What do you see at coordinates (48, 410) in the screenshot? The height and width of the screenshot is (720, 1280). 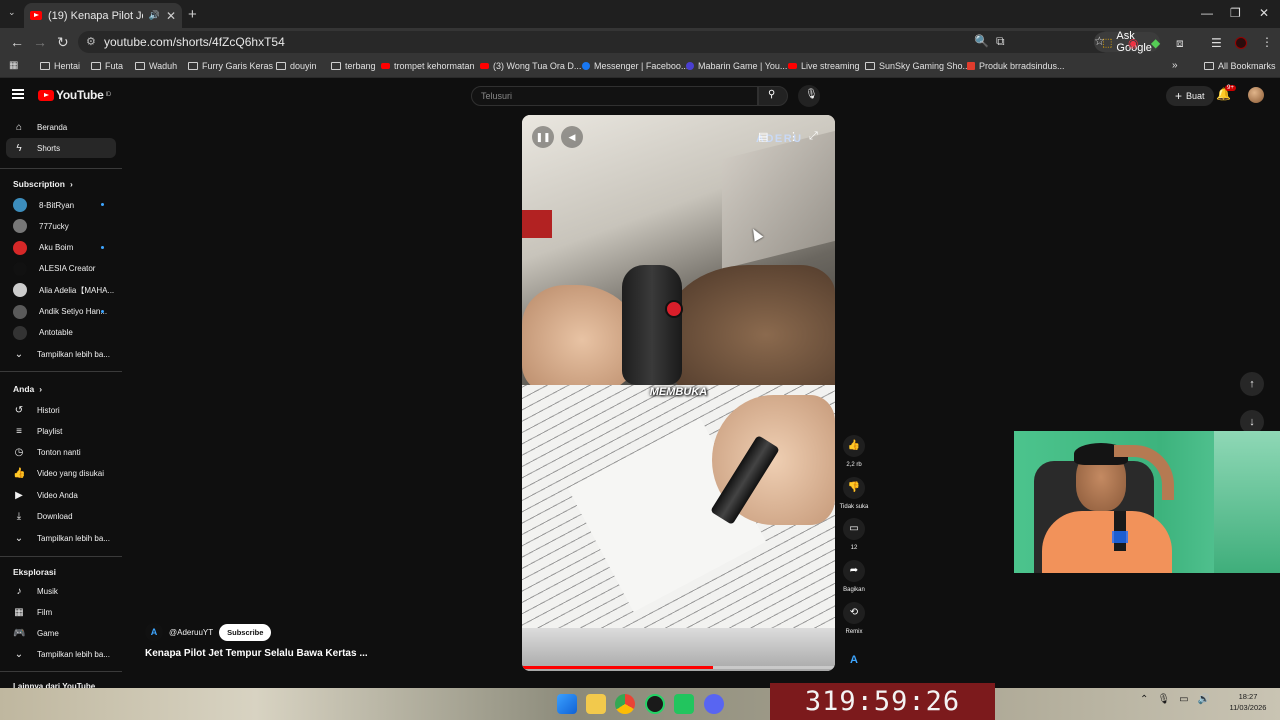 I see `sidebar-item-label: Histori` at bounding box center [48, 410].